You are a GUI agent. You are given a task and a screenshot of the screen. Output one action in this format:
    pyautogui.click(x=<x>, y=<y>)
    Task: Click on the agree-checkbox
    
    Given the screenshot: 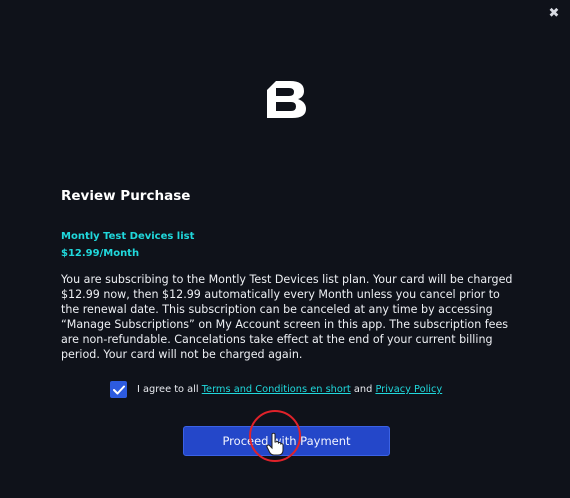 What is the action you would take?
    pyautogui.click(x=118, y=389)
    